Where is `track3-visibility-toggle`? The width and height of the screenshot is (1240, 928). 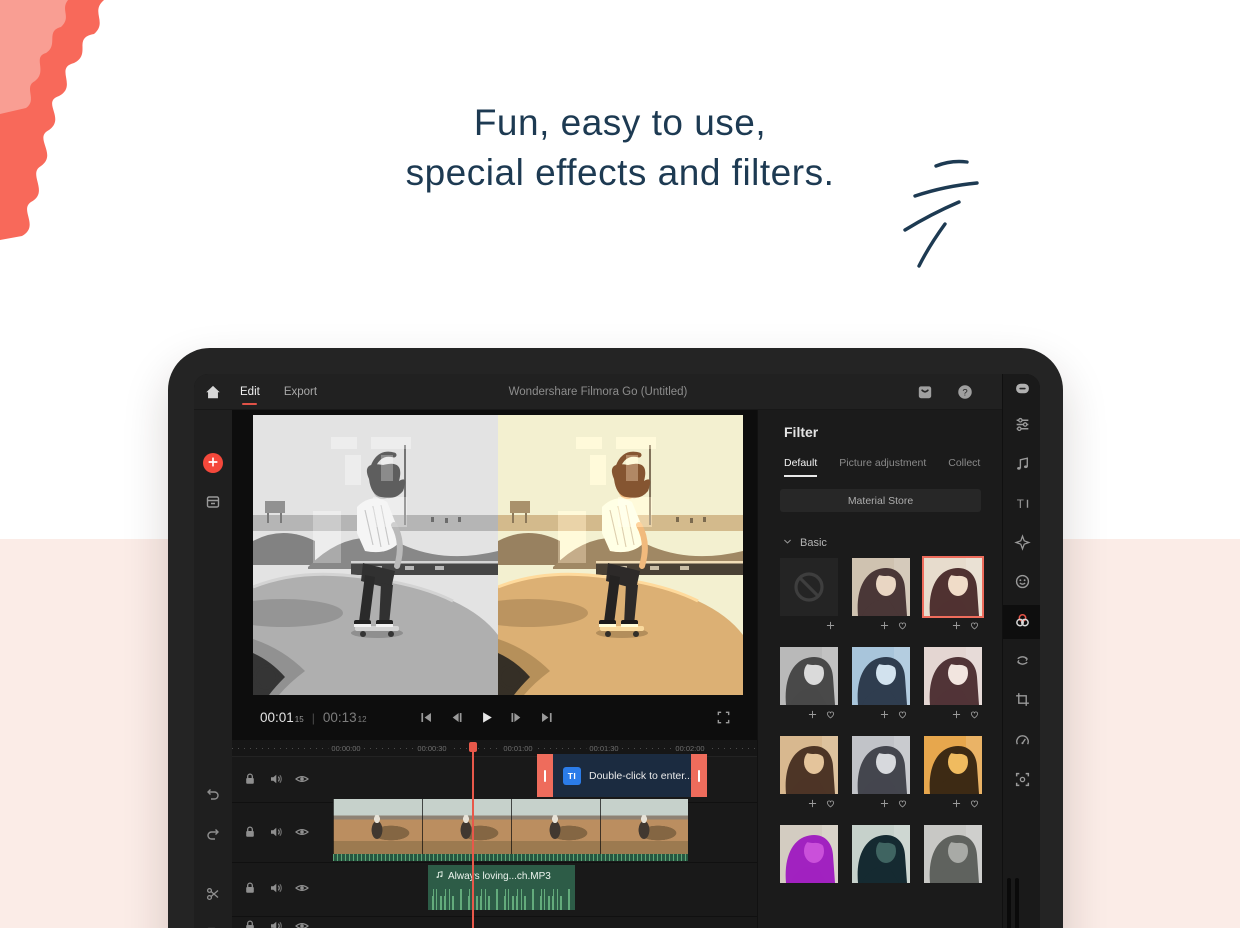
track3-visibility-toggle is located at coordinates (302, 888).